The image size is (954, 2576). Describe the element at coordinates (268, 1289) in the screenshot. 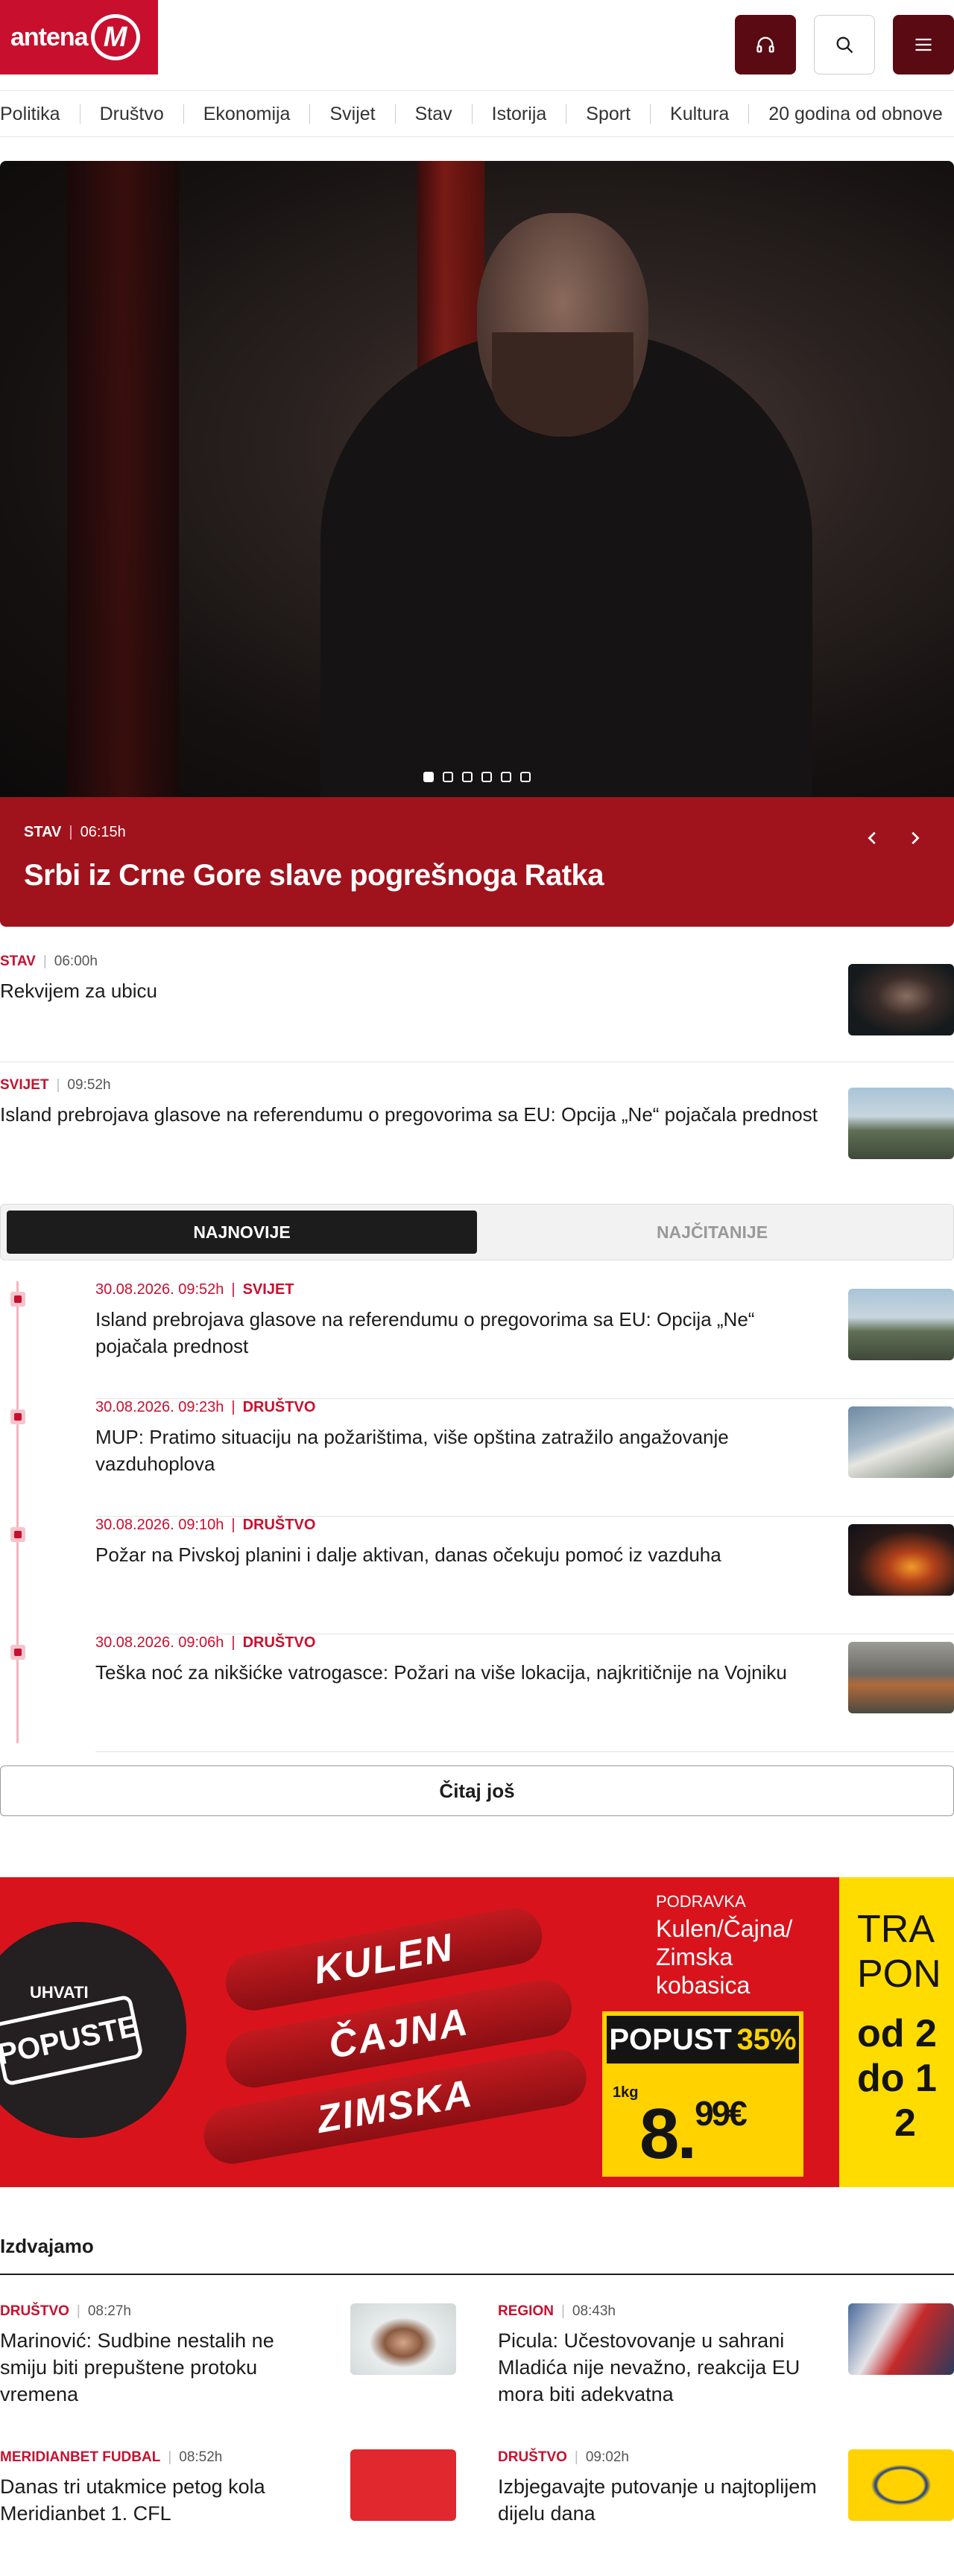

I see `timeline-category: SVIJET` at that location.